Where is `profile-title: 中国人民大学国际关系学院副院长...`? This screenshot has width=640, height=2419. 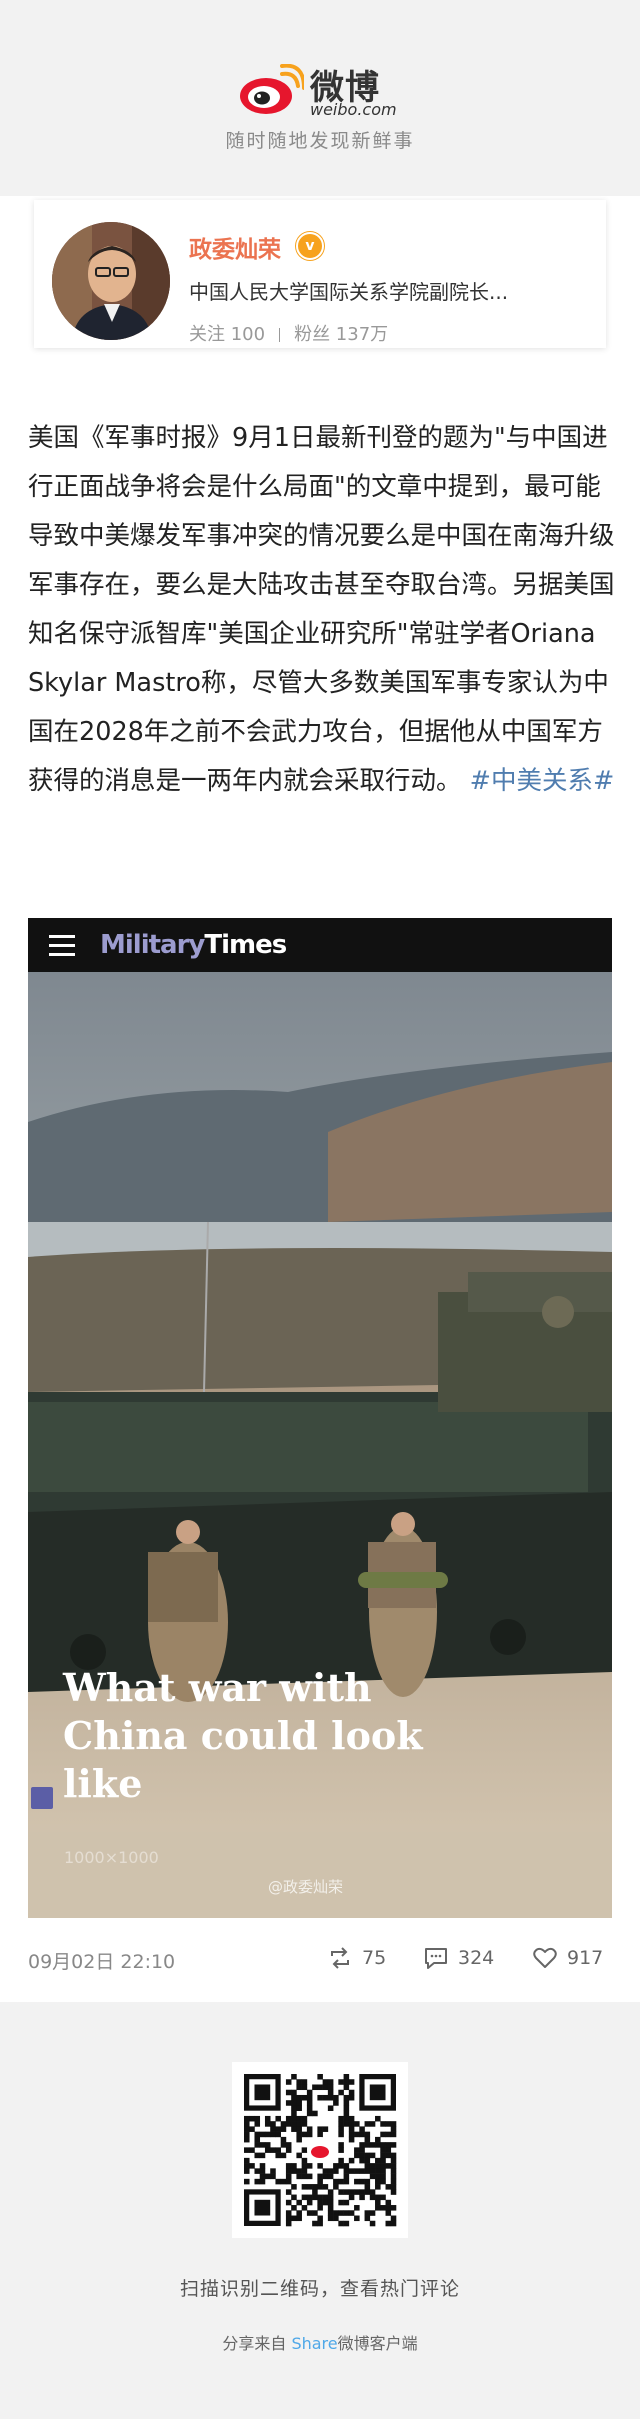
profile-title: 中国人民大学国际关系学院副院长... is located at coordinates (349, 292).